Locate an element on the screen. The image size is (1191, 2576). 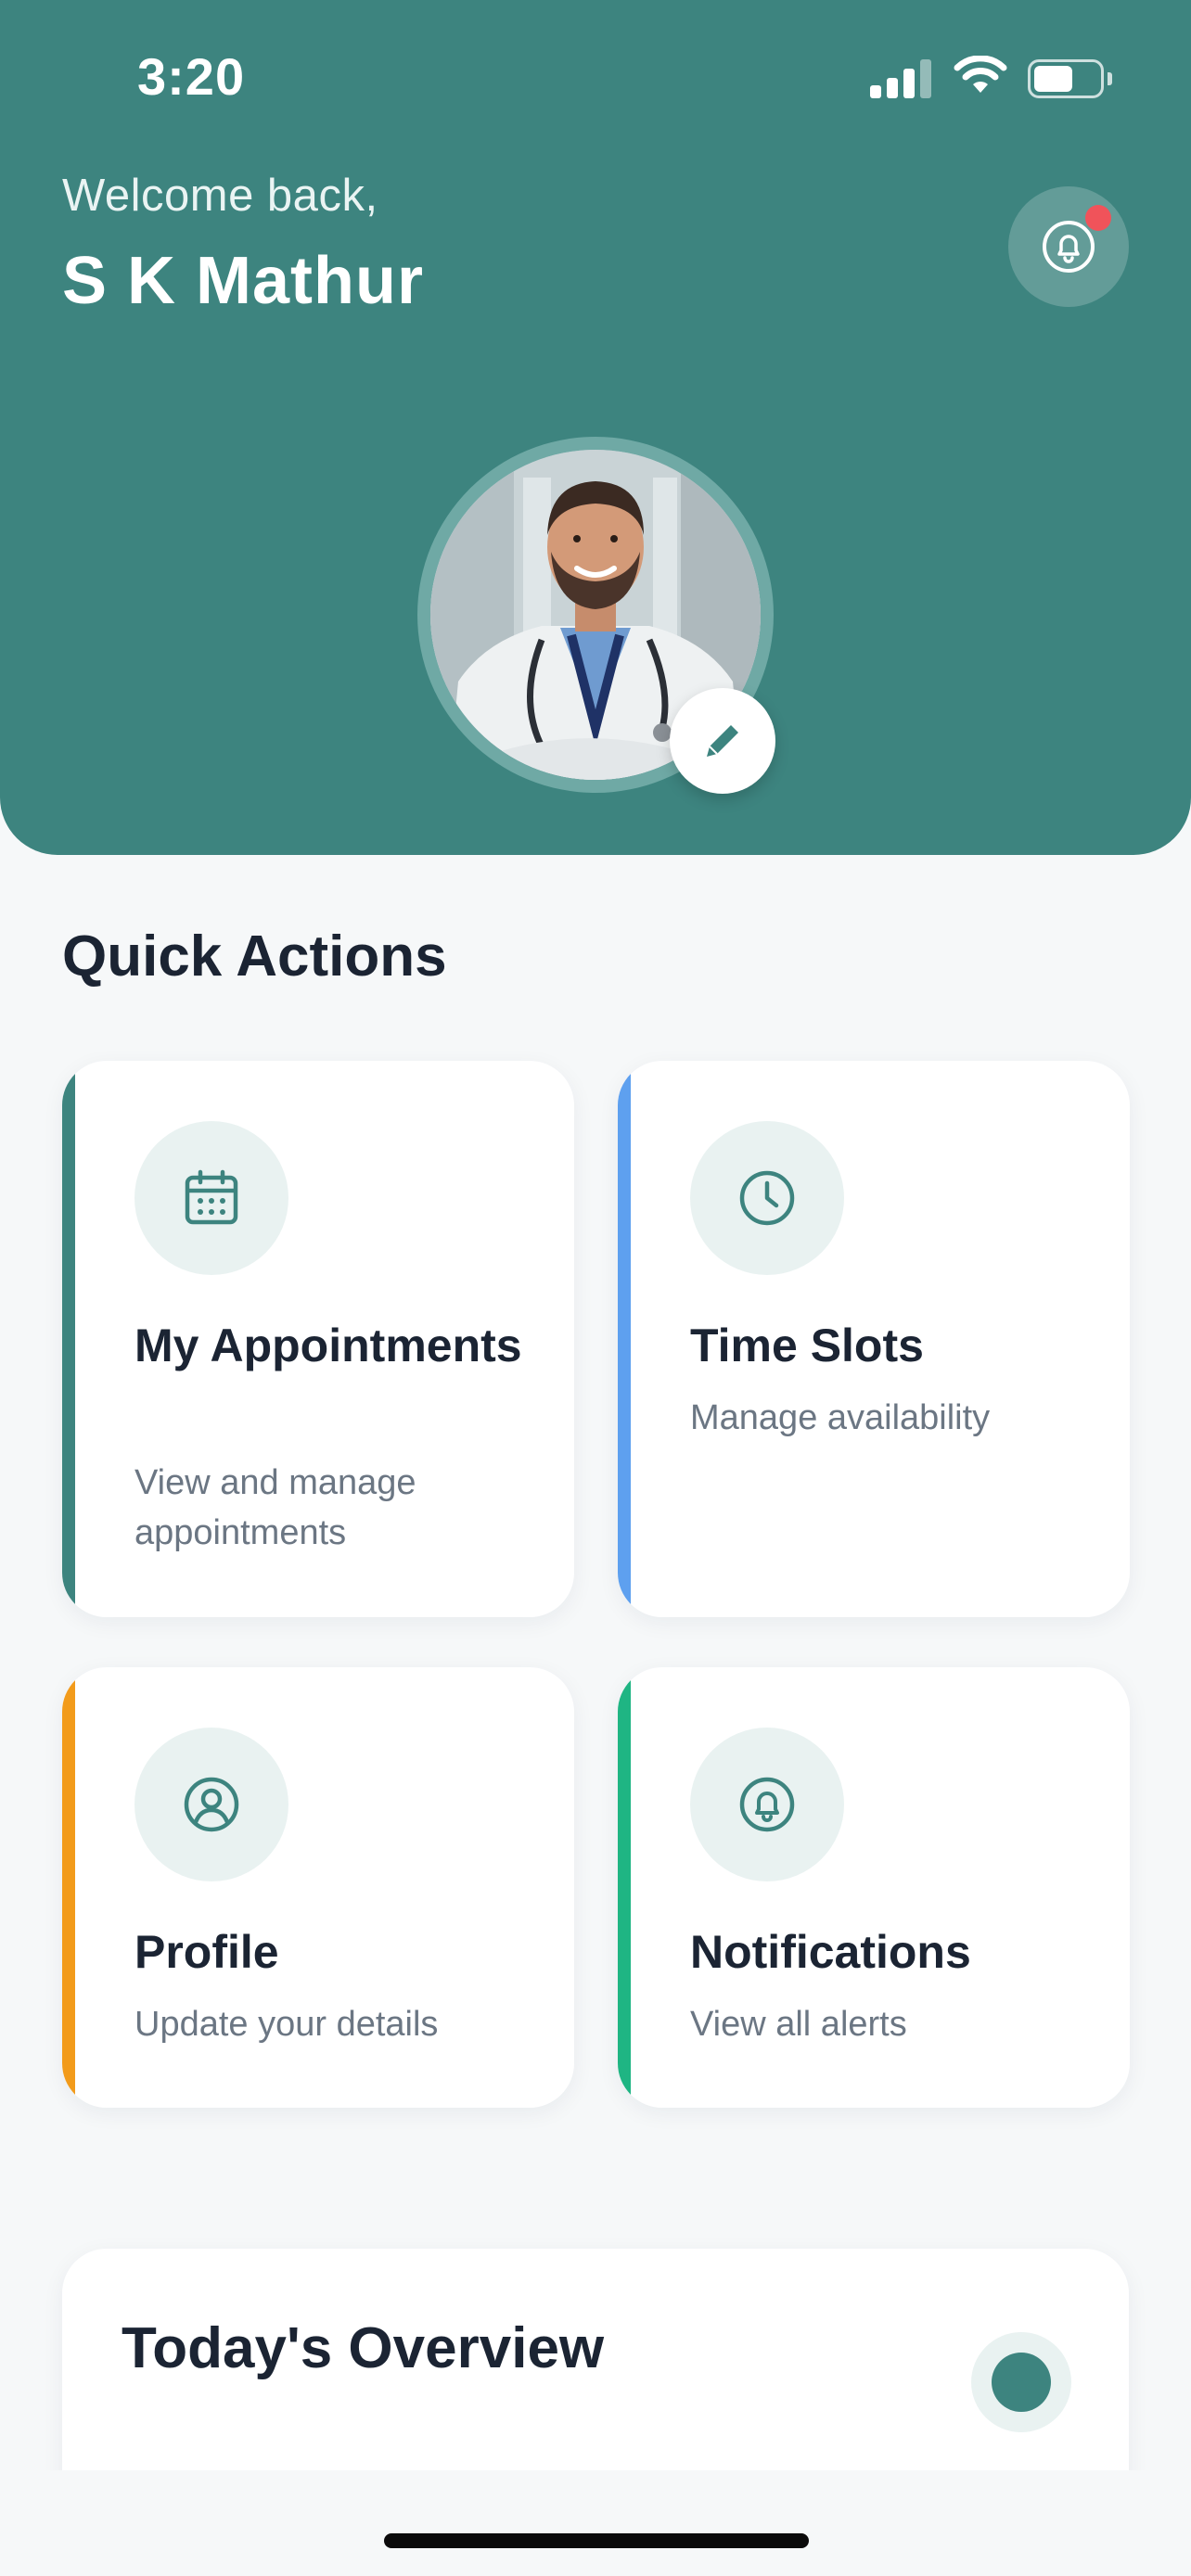
card-title: Notifications is located at coordinates (830, 1952).